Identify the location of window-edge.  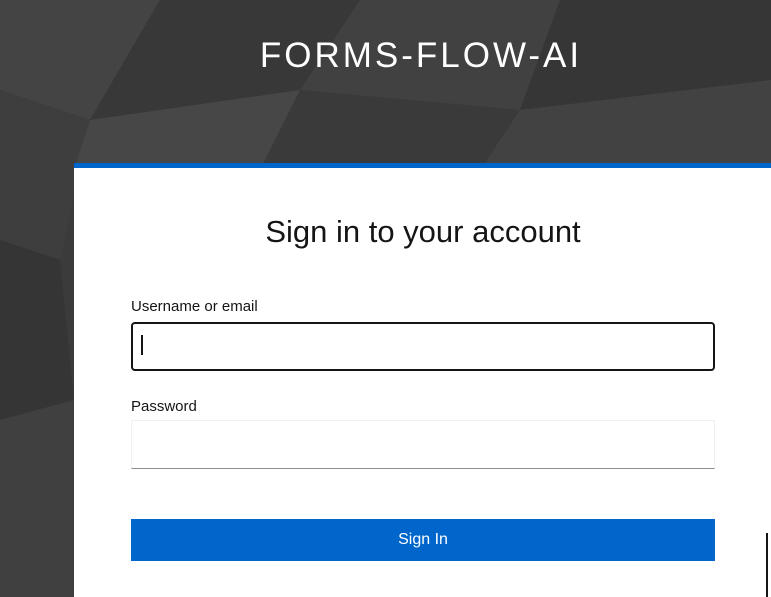
(768, 565).